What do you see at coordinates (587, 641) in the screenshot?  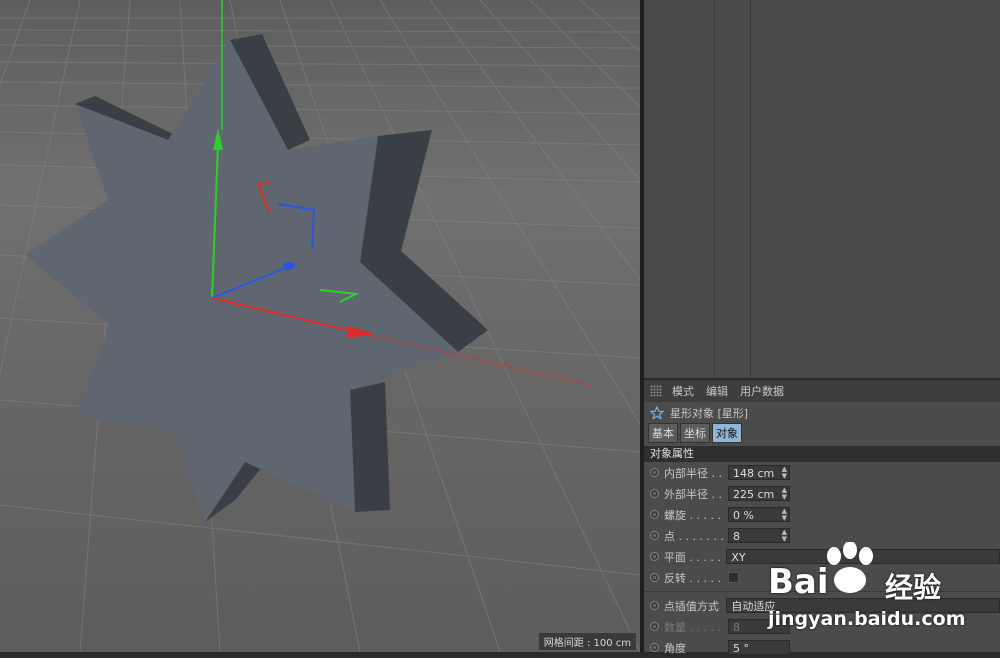 I see `grid-spacing-label: 网格间距 : 100 cm` at bounding box center [587, 641].